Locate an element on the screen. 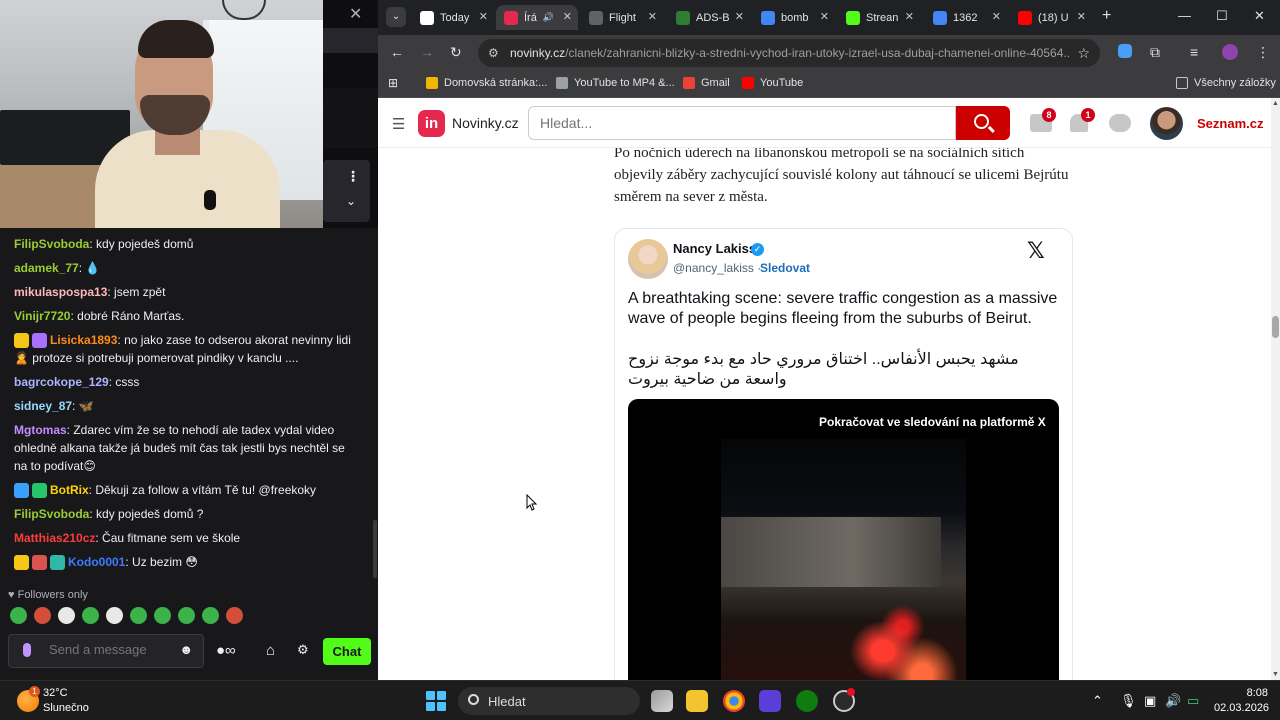  tray-overflow-chevron-icon: ⌃ is located at coordinates (1097, 701).